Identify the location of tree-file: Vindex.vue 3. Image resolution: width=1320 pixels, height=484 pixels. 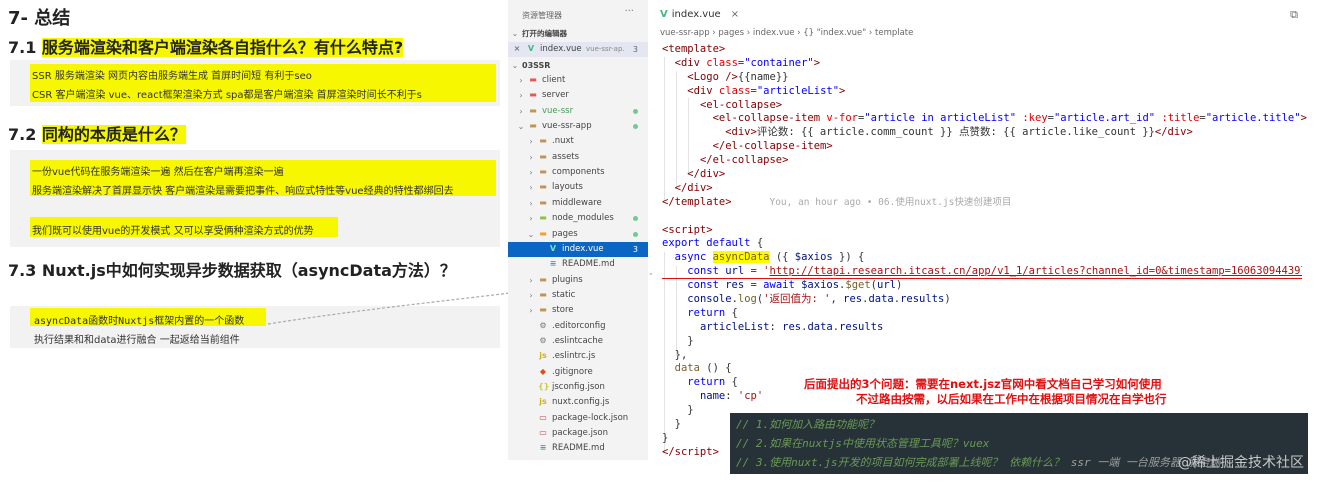
(578, 249).